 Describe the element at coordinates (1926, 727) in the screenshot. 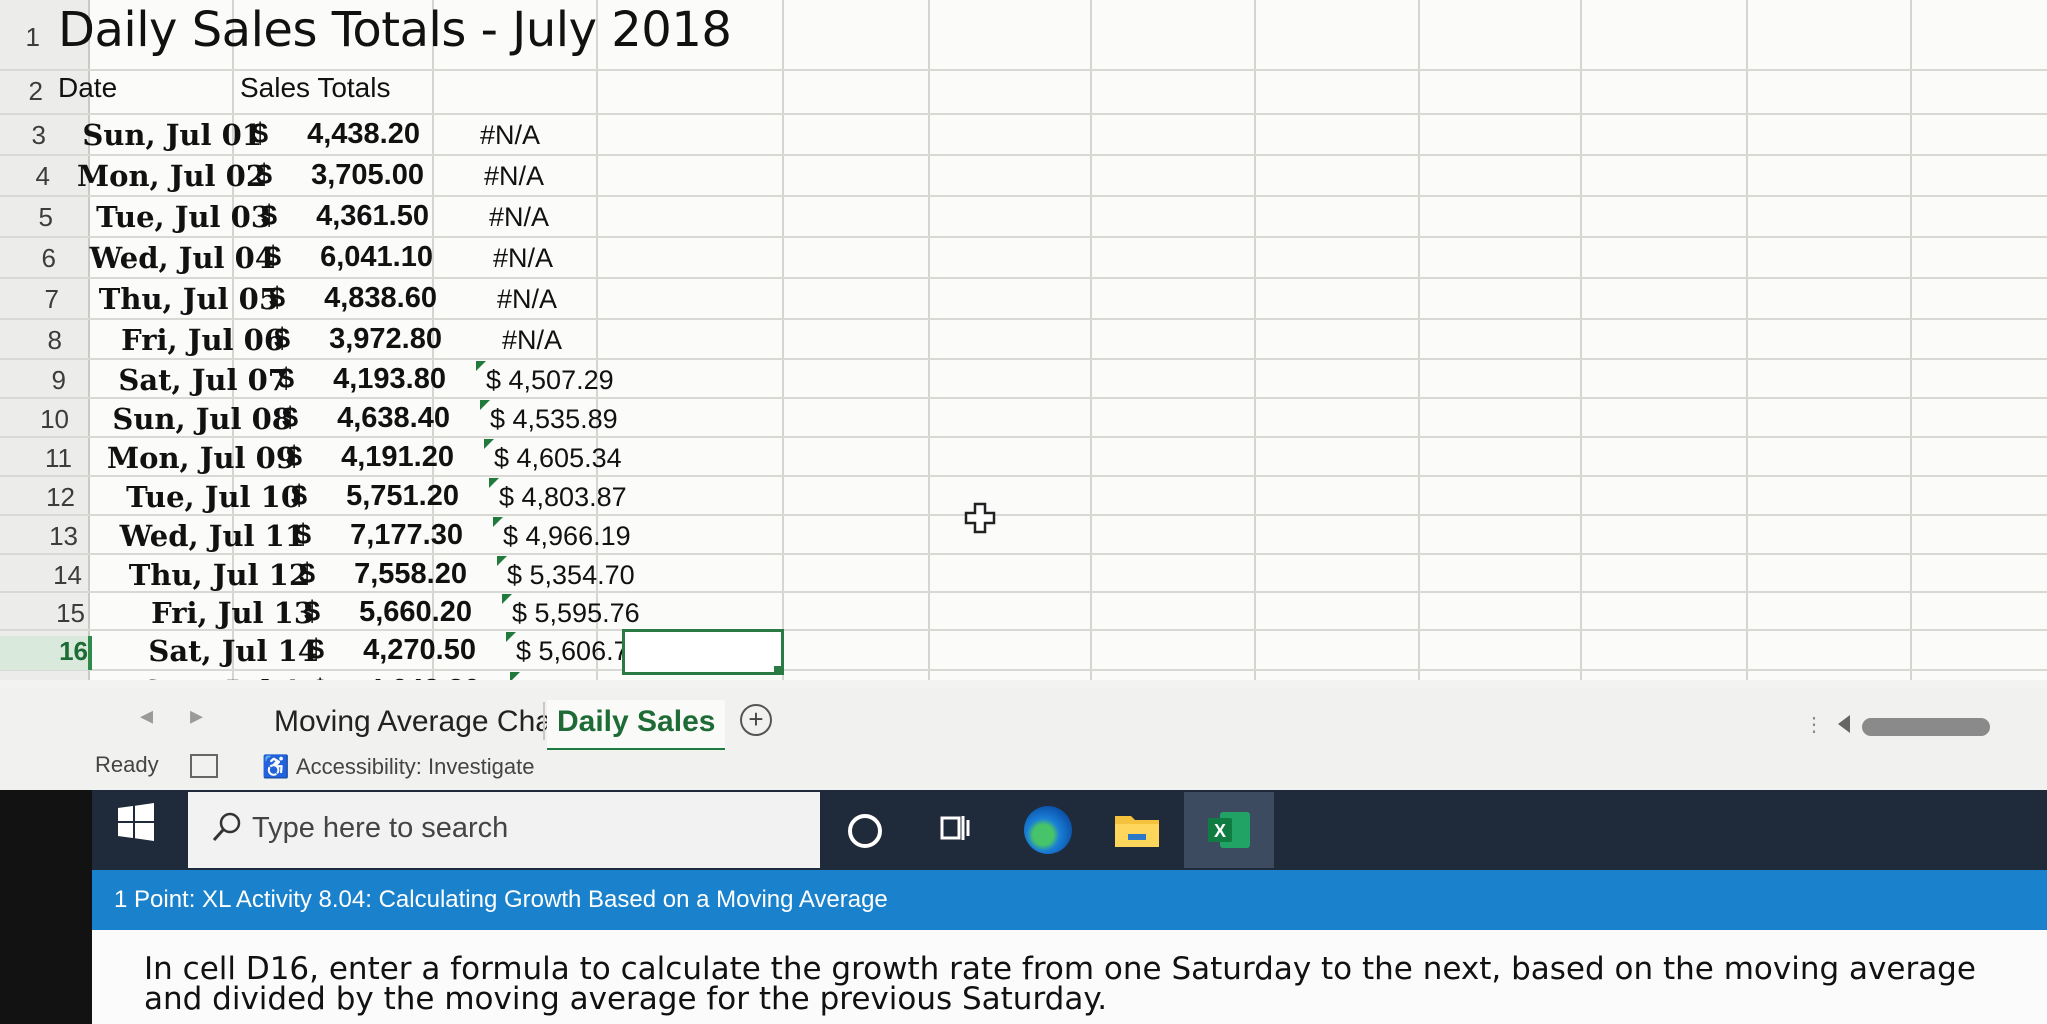

I see `horizontal-scrollbar-thumb` at that location.